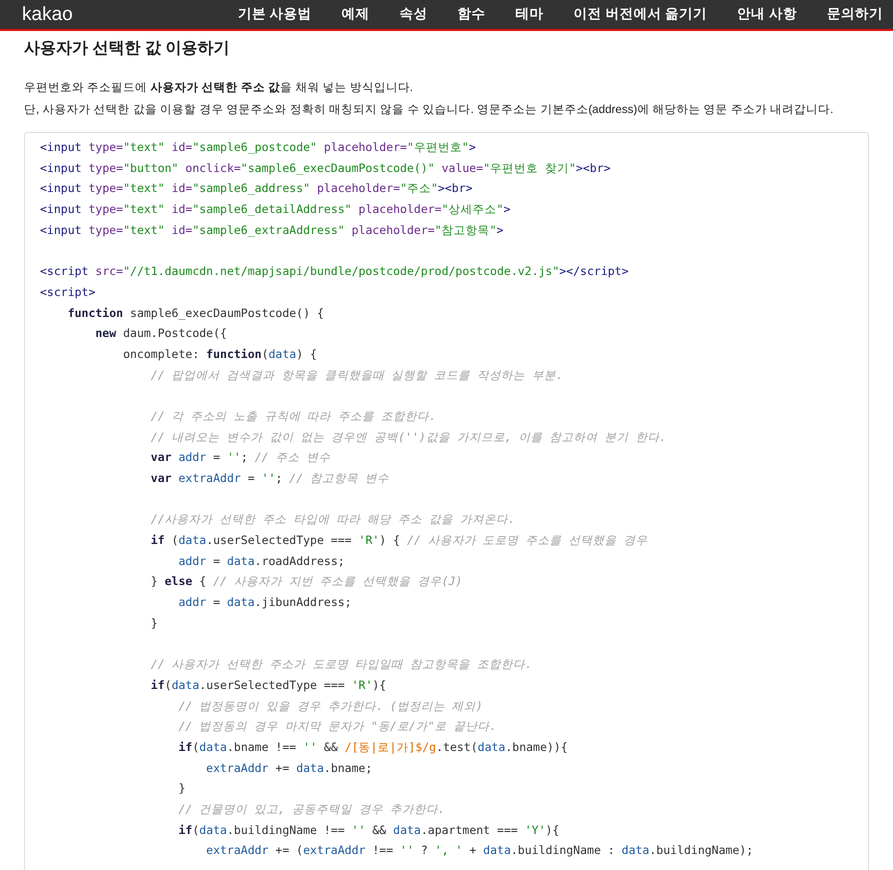 The height and width of the screenshot is (870, 893). What do you see at coordinates (275, 14) in the screenshot?
I see `nav-link: 기본 사용법` at bounding box center [275, 14].